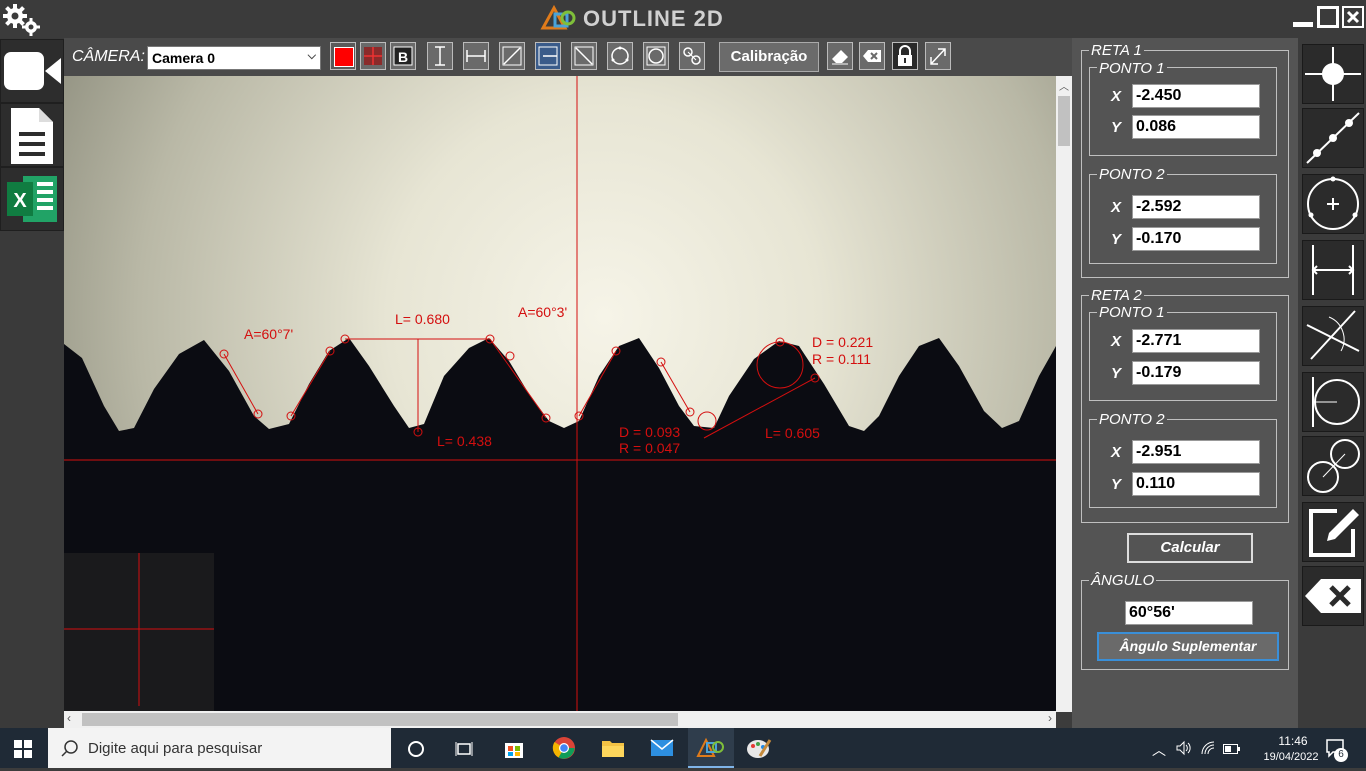 This screenshot has width=1366, height=771. Describe the element at coordinates (1333, 466) in the screenshot. I see `two-circles-tool-icon` at that location.